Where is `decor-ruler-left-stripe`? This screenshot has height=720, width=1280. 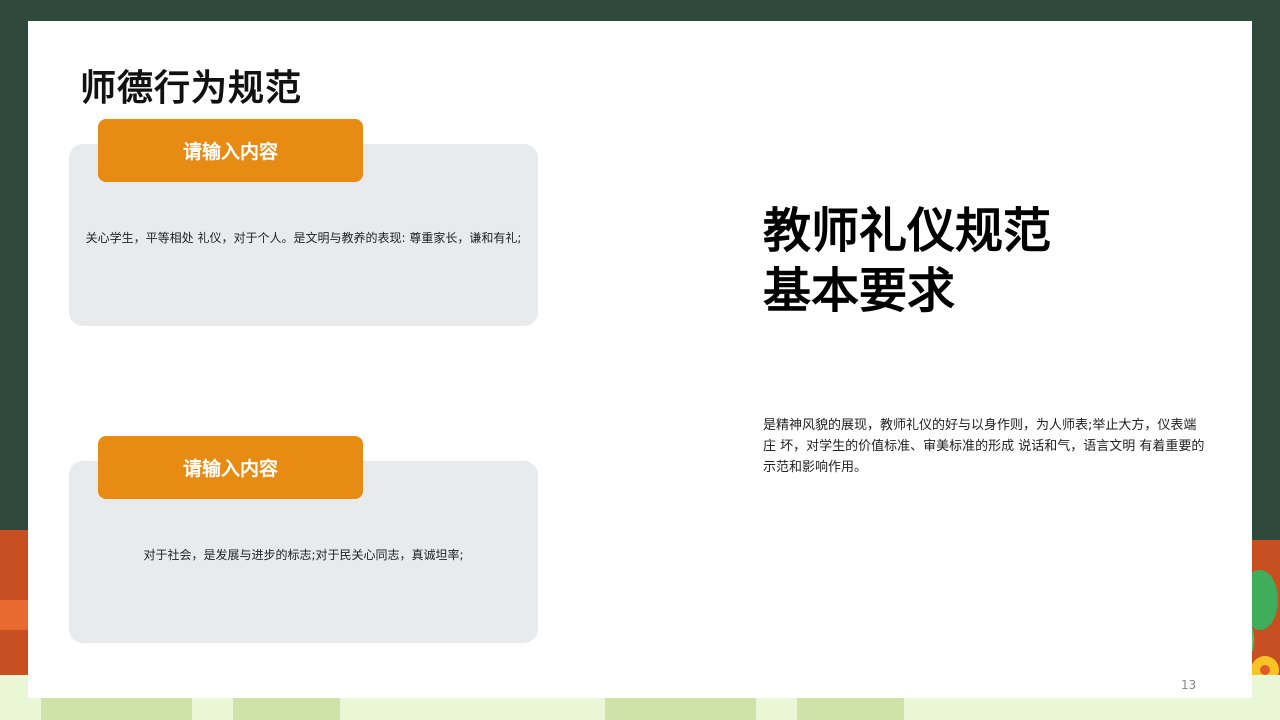
decor-ruler-left-stripe is located at coordinates (14, 615).